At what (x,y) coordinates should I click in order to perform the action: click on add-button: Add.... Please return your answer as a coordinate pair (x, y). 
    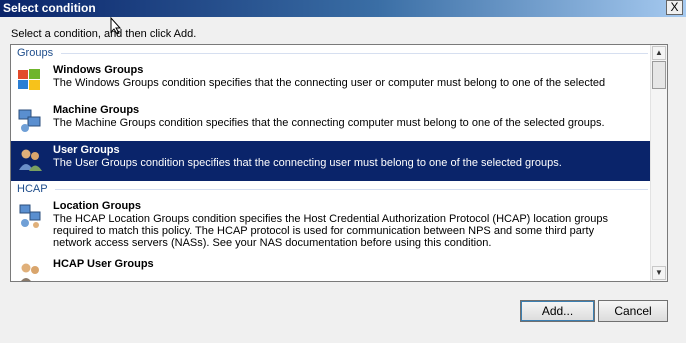
    Looking at the image, I should click on (557, 311).